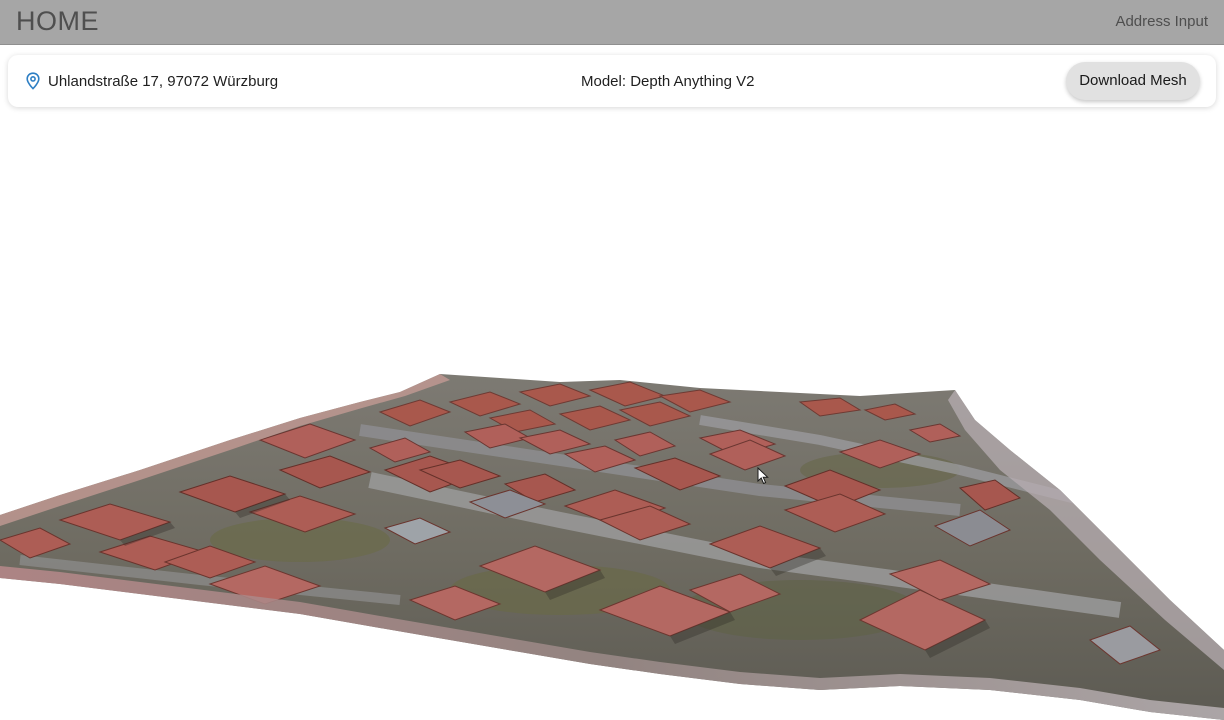 The height and width of the screenshot is (720, 1224). I want to click on address-text: Uhlandstraße 17, 97072 Würzburg, so click(163, 81).